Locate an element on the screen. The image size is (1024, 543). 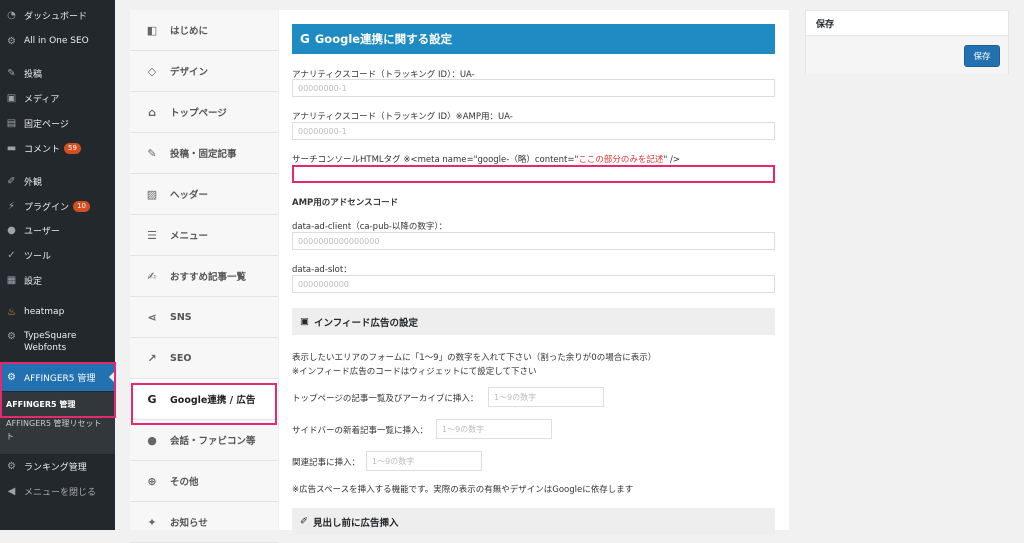
tab-top-page: ⌂ トップページ is located at coordinates (204, 112).